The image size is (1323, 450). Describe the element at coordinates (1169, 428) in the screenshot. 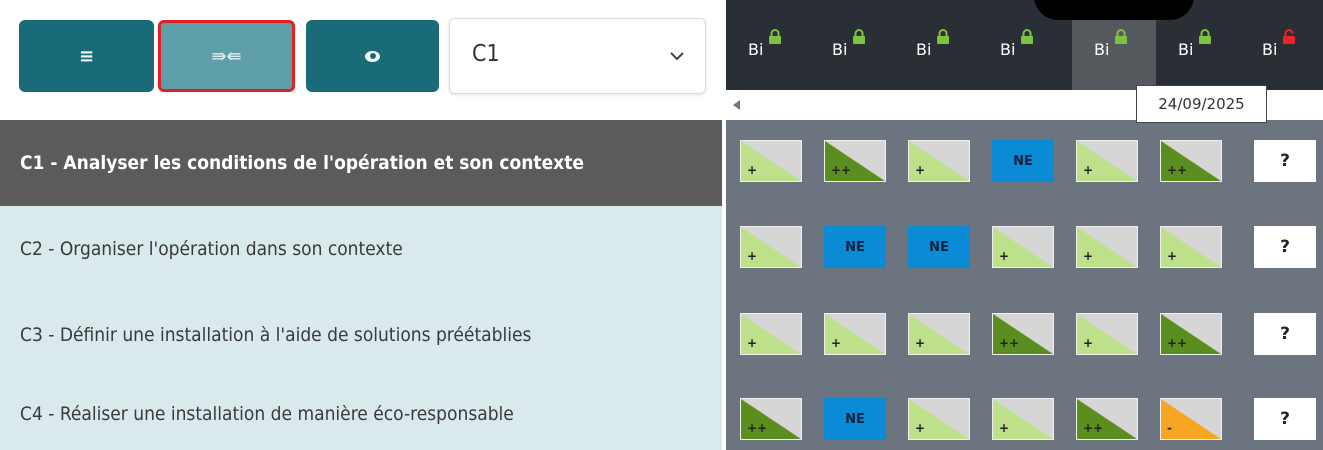

I see `grid-cell-value: -` at that location.